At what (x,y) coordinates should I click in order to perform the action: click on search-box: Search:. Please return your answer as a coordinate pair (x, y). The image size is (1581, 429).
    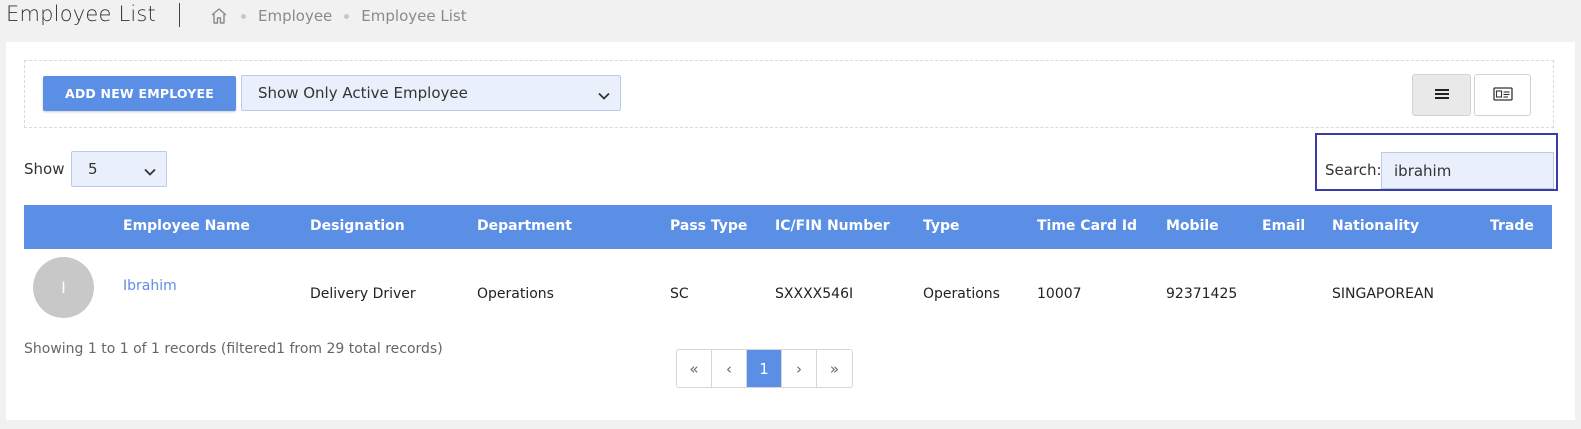
    Looking at the image, I should click on (1436, 162).